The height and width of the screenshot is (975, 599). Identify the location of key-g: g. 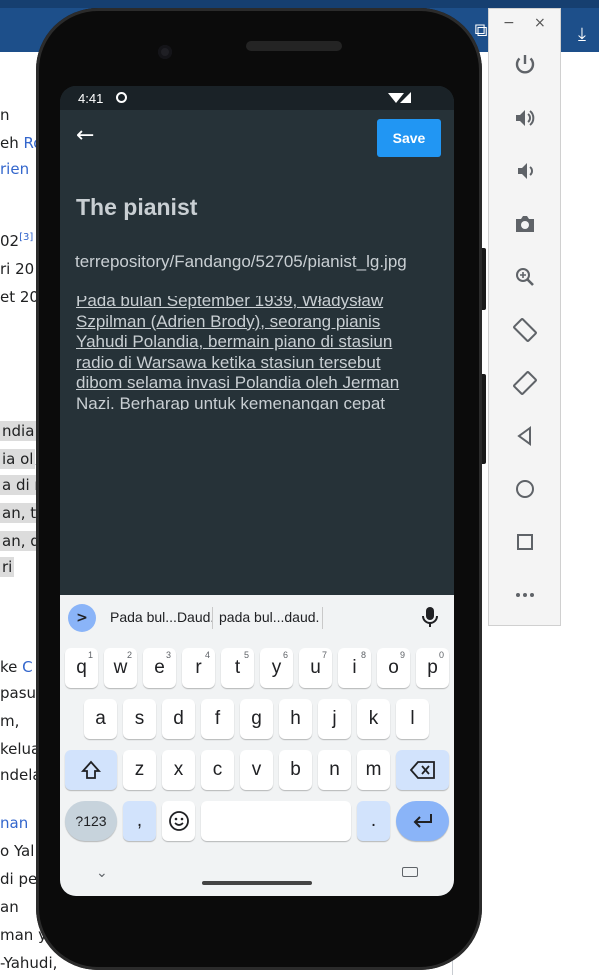
(256, 719).